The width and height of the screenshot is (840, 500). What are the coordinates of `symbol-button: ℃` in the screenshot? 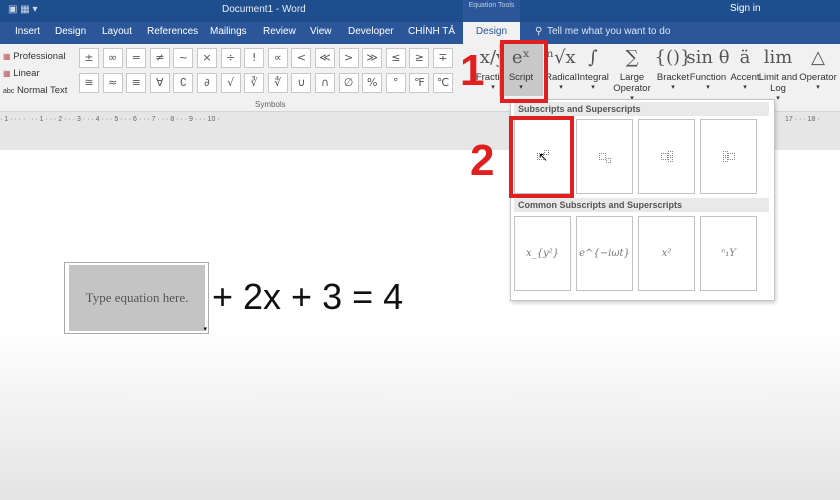 It's located at (443, 83).